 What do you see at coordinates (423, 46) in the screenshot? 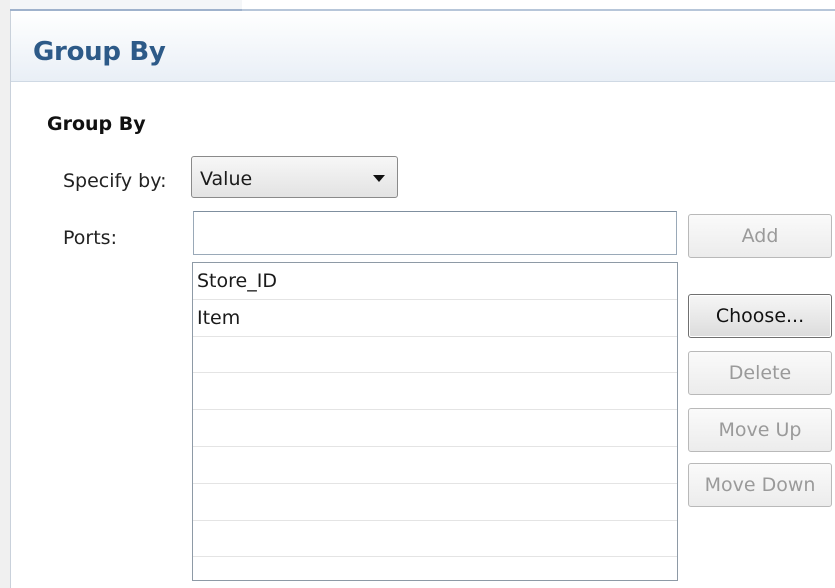
I see `panel-header: Group By` at bounding box center [423, 46].